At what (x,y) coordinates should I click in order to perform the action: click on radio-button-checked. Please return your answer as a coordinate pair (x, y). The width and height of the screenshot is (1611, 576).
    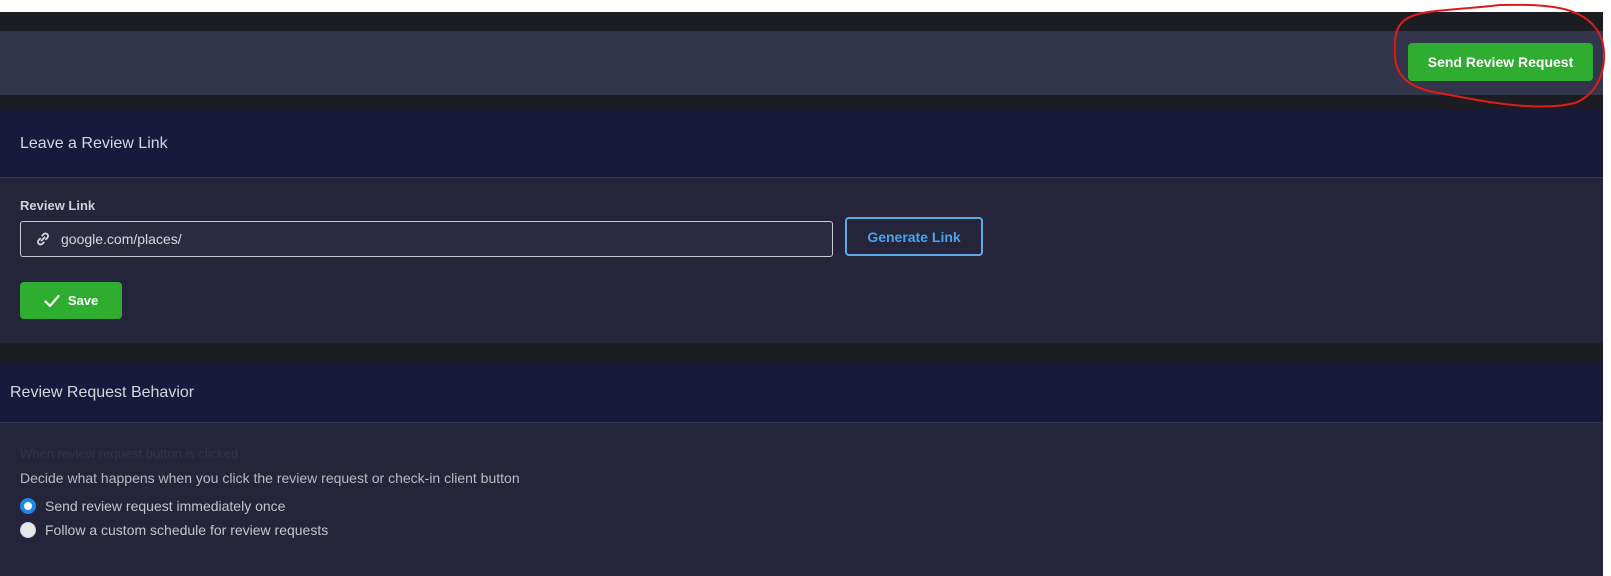
    Looking at the image, I should click on (28, 506).